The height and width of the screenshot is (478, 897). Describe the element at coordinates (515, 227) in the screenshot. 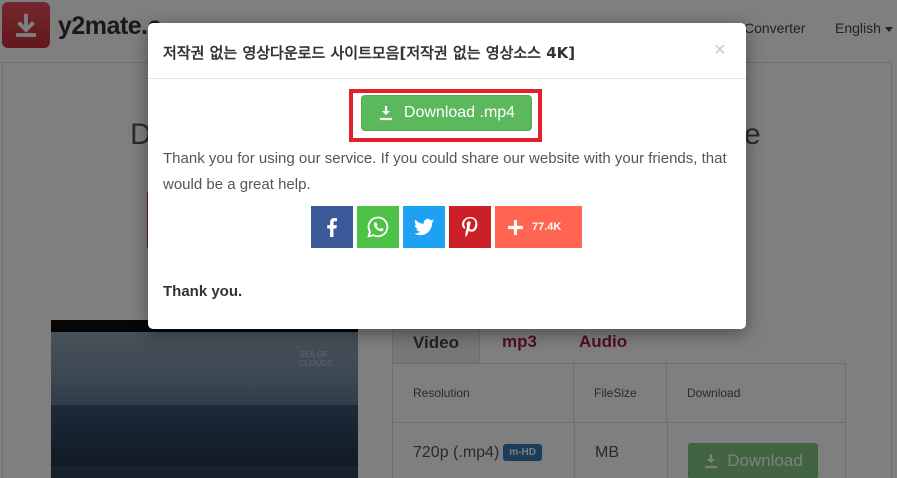

I see `plus-icon` at that location.